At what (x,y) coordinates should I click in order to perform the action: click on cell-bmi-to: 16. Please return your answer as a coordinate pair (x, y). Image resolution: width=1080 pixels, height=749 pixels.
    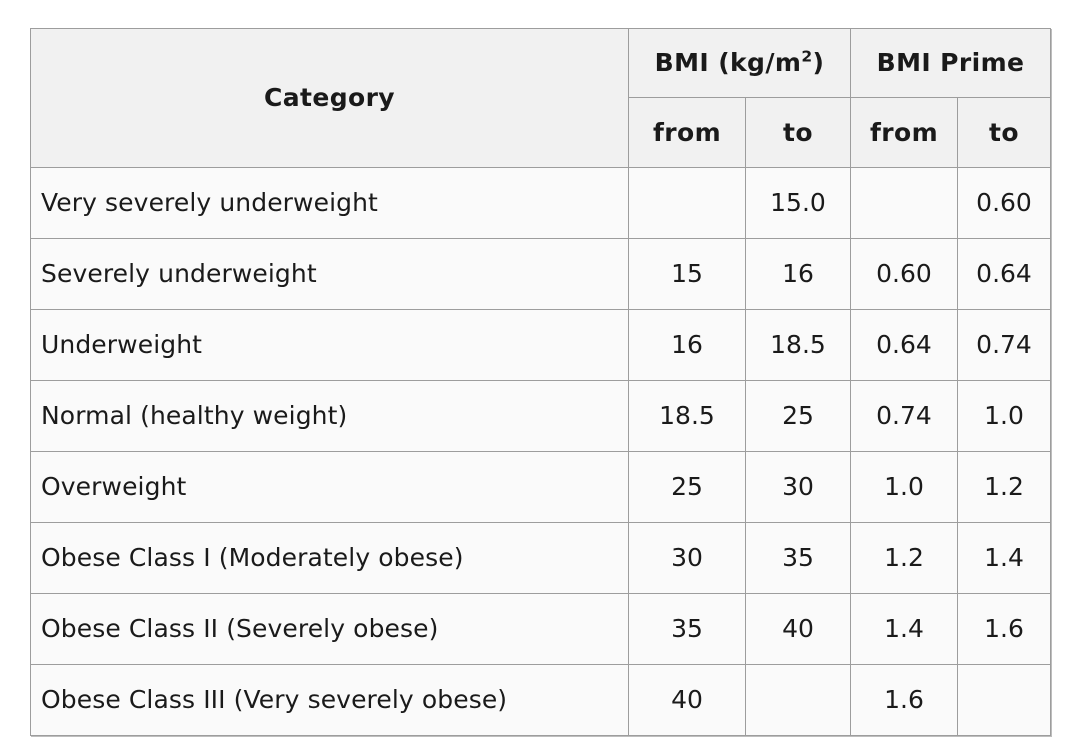
    Looking at the image, I should click on (798, 274).